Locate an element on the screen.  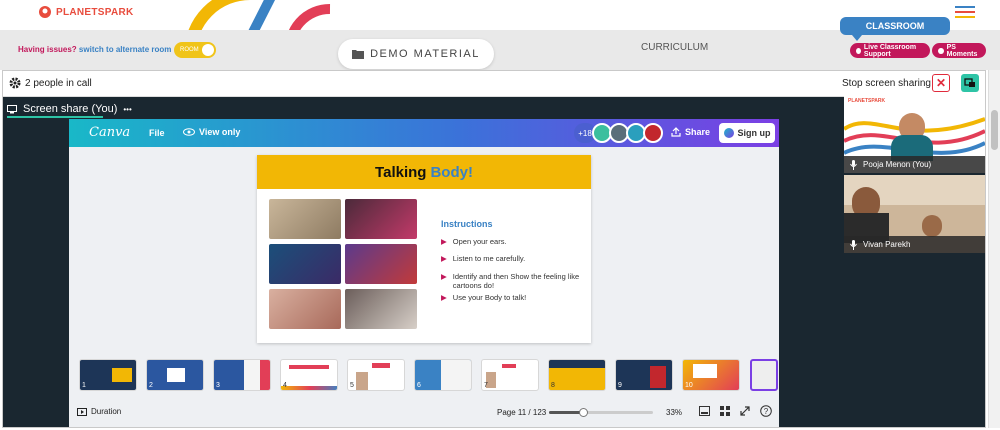
participant-name-bar: Pooja Menon (You) is located at coordinates (914, 164).